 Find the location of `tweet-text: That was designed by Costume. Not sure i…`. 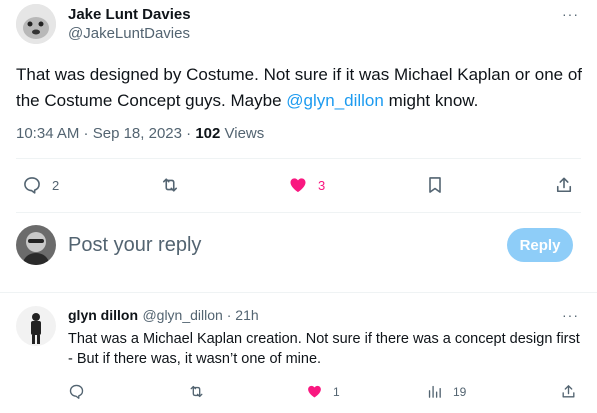

tweet-text: That was designed by Costume. Not sure i… is located at coordinates (301, 88).